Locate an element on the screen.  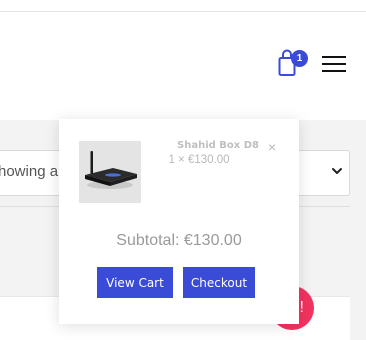
sort-select-value: howing a is located at coordinates (29, 171).